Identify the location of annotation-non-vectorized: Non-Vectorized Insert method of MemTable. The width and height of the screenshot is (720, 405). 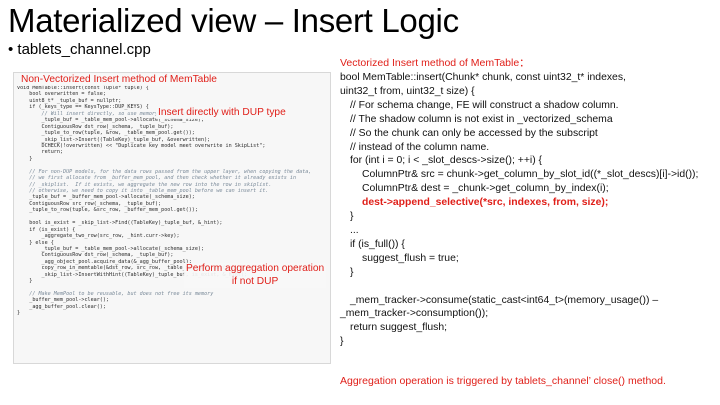
(119, 80).